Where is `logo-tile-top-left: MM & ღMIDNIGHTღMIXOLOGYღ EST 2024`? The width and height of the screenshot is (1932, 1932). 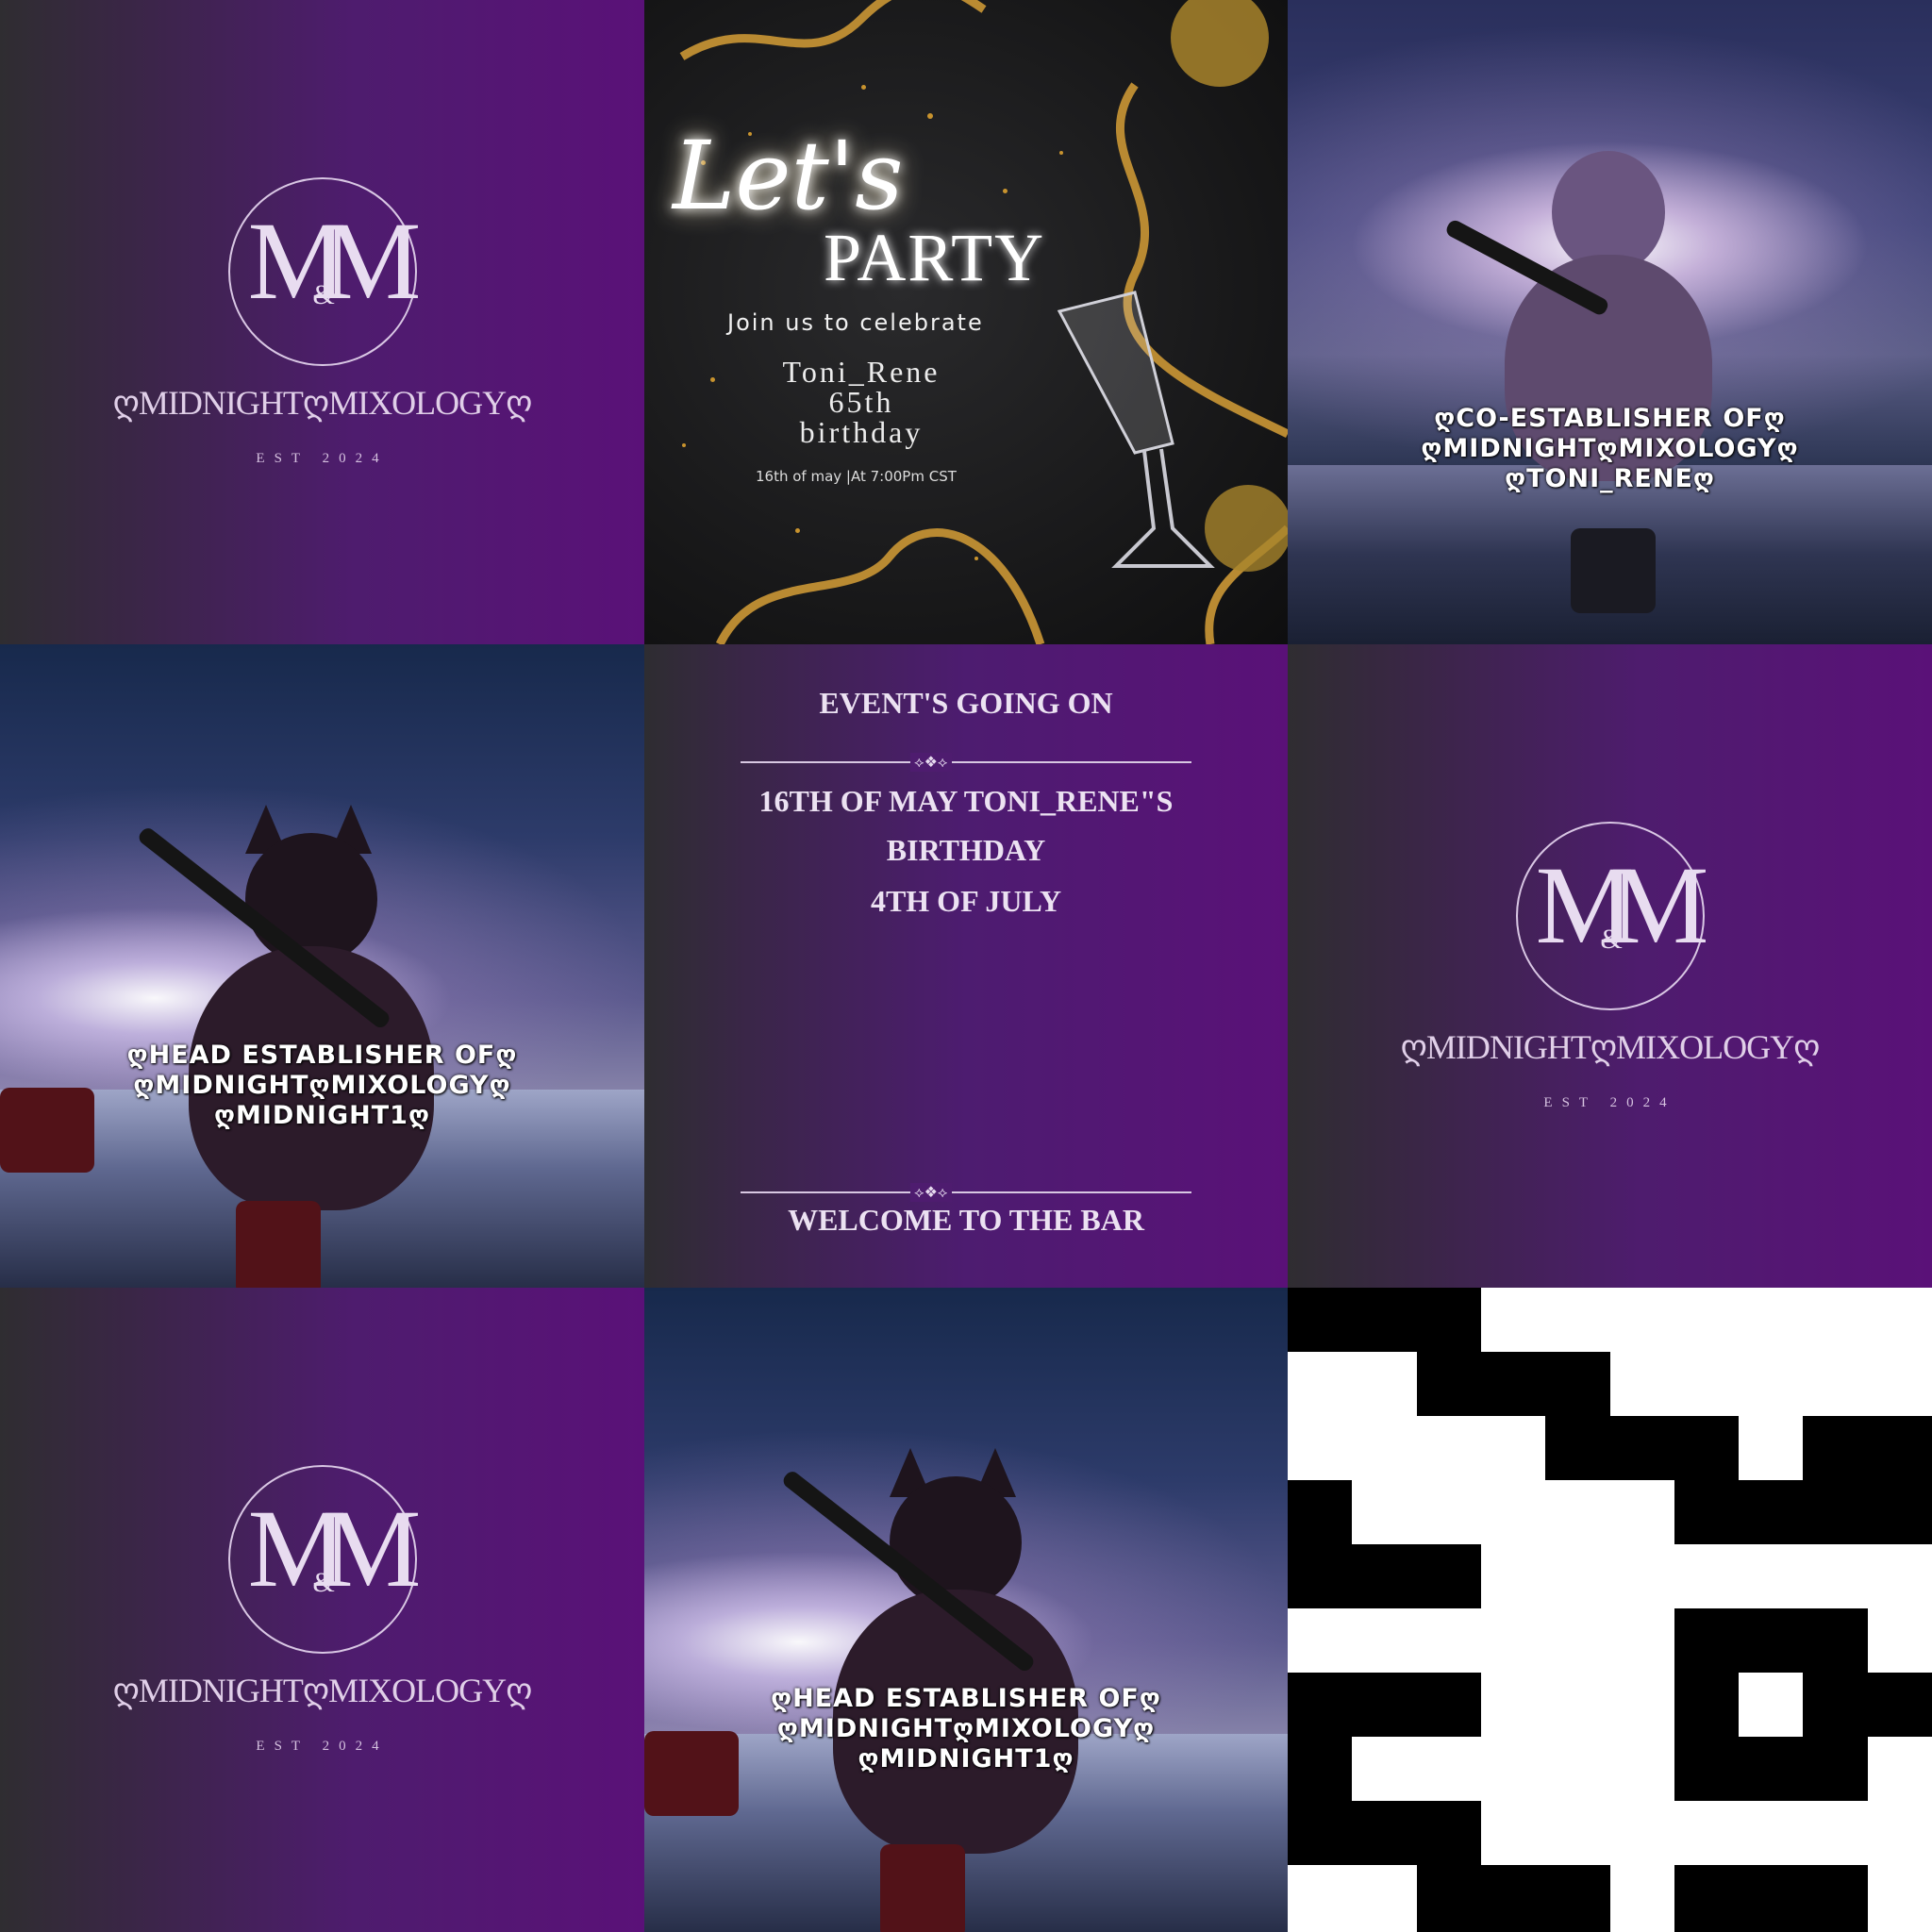
logo-tile-top-left: MM & ღMIDNIGHTღMIXOLOGYღ EST 2024 is located at coordinates (322, 322).